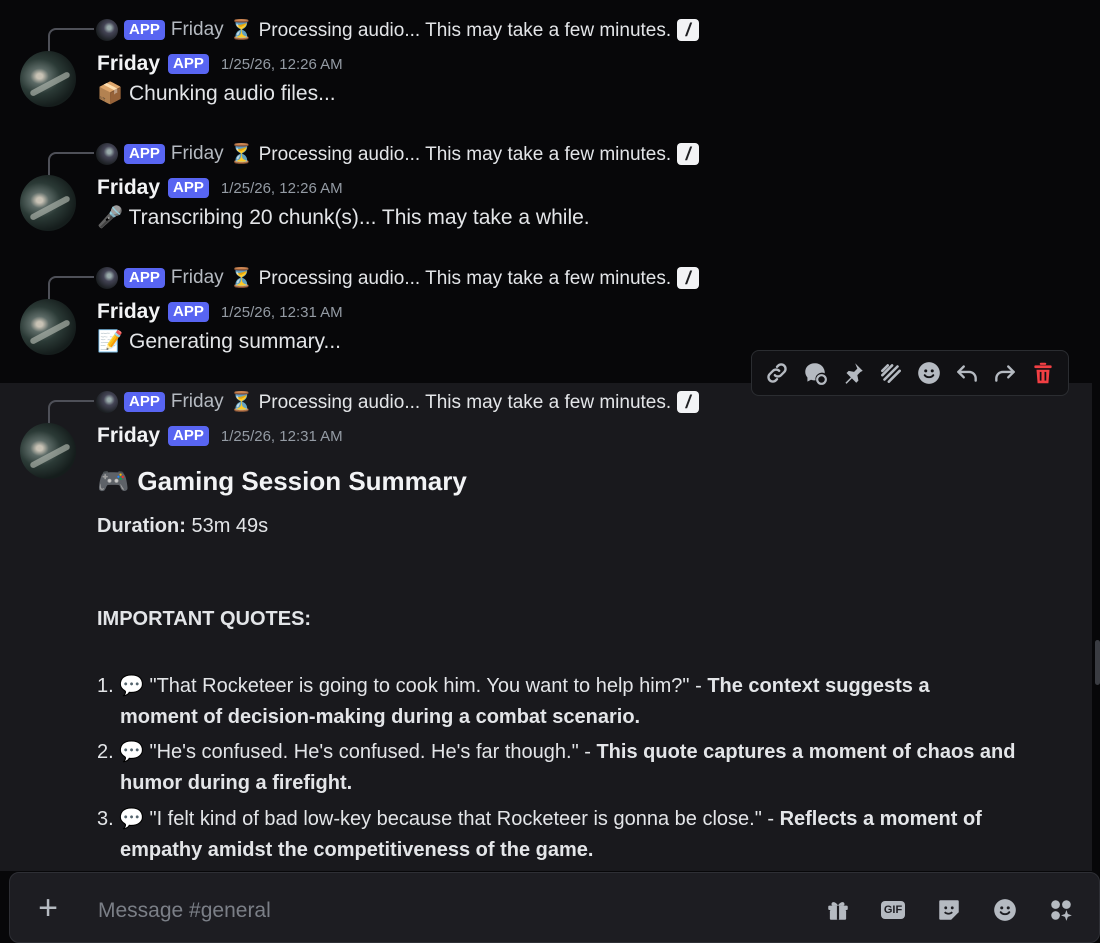 Image resolution: width=1100 pixels, height=943 pixels. Describe the element at coordinates (105, 752) in the screenshot. I see `quote-number: 2.` at that location.